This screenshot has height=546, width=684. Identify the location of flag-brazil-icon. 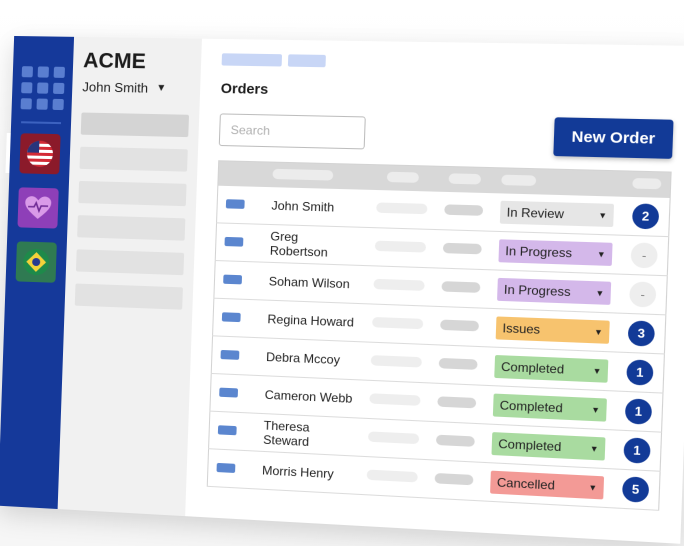
(36, 262).